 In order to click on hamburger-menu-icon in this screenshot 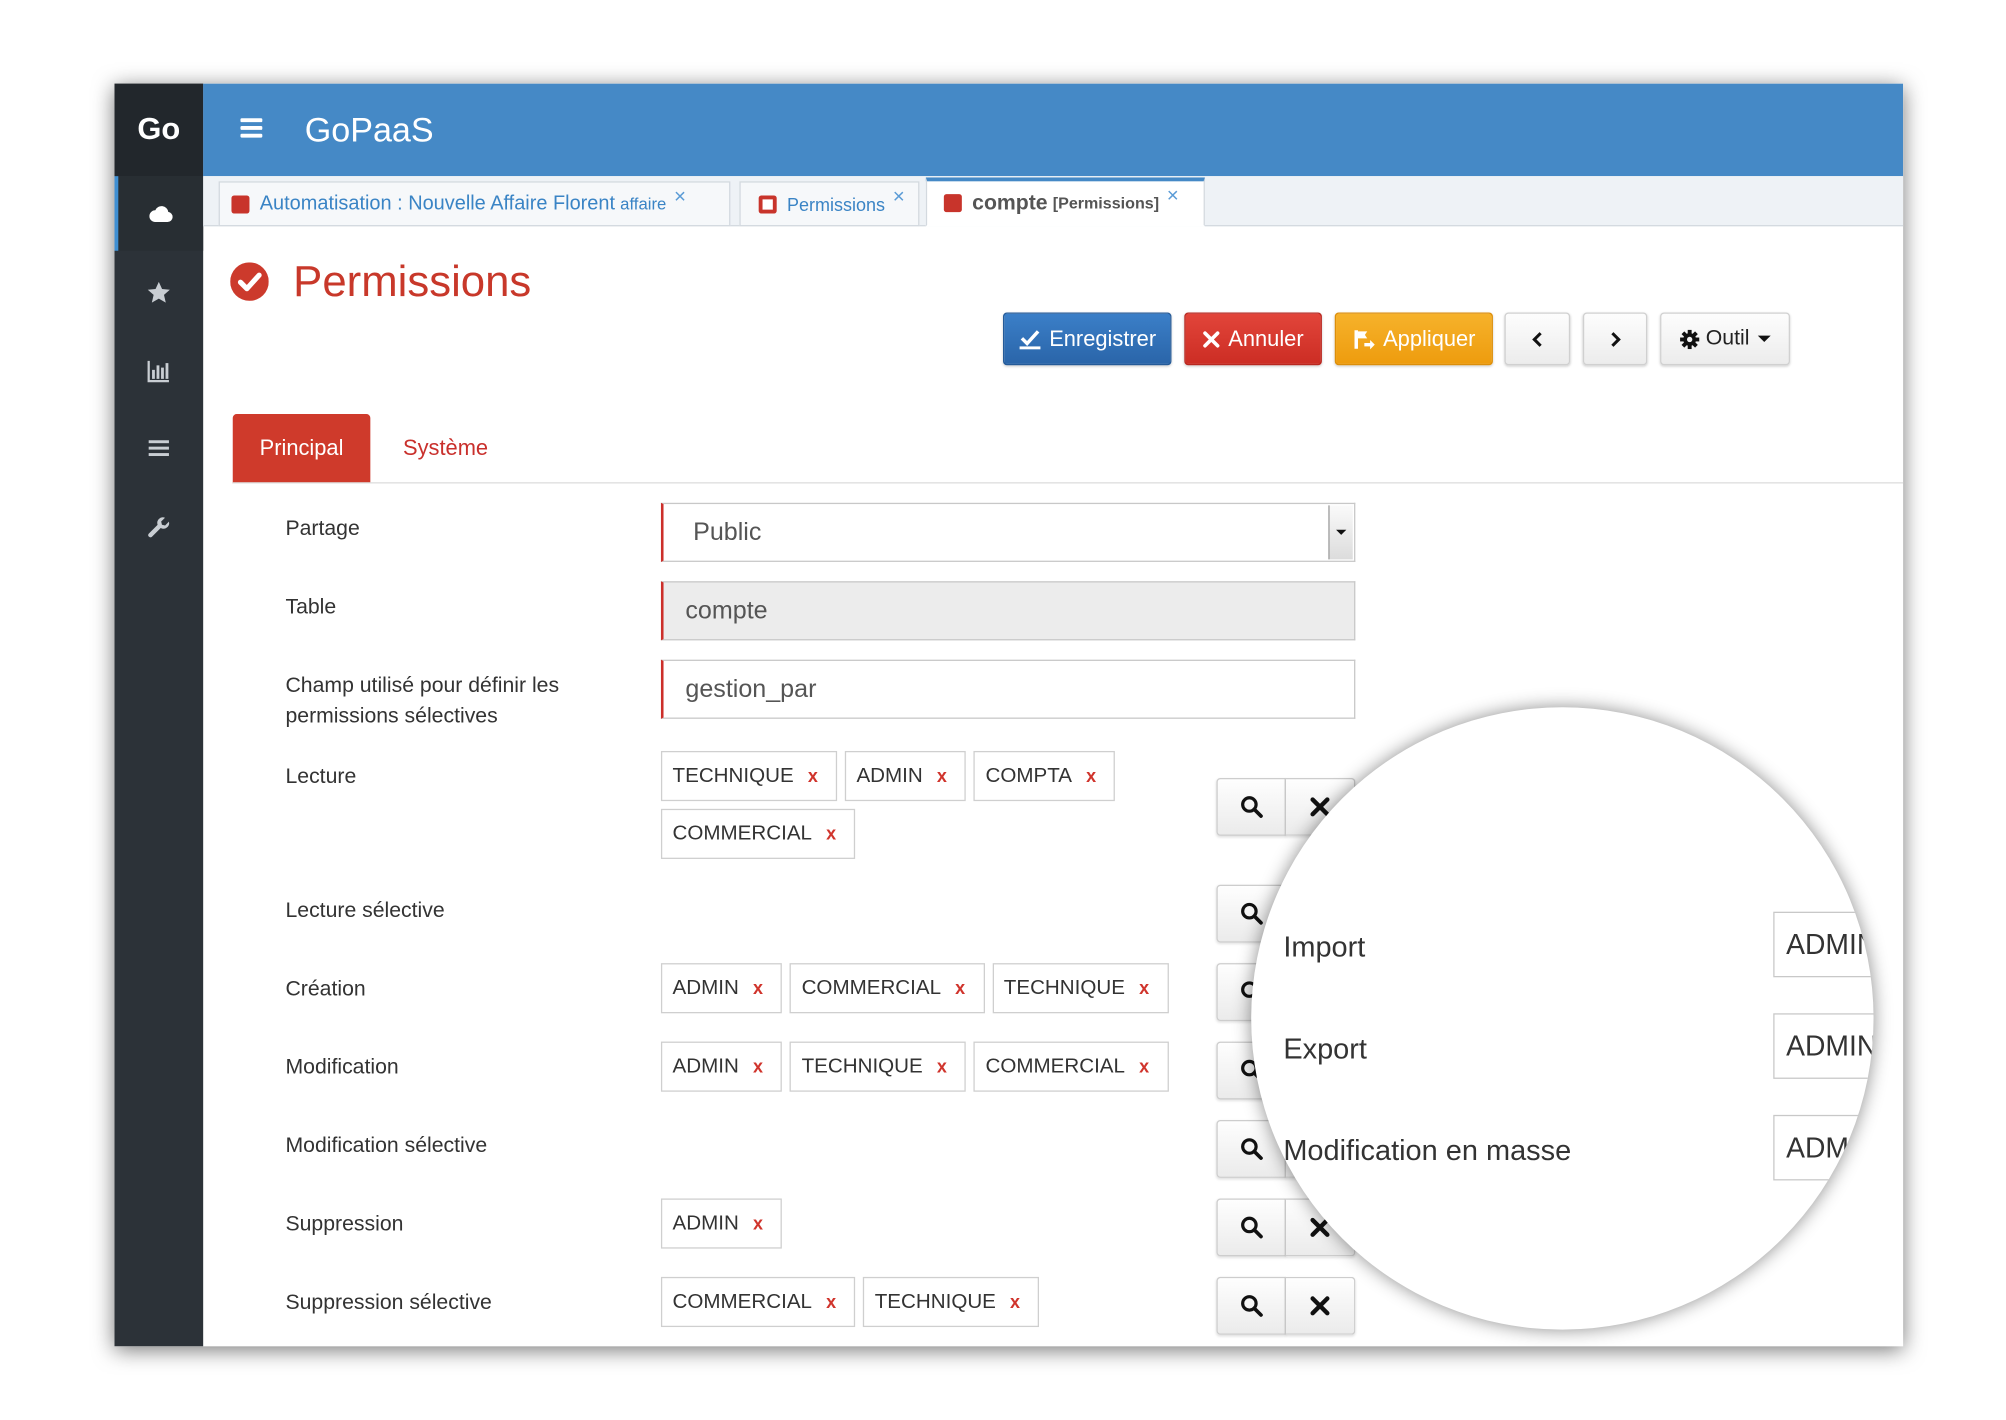, I will do `click(251, 128)`.